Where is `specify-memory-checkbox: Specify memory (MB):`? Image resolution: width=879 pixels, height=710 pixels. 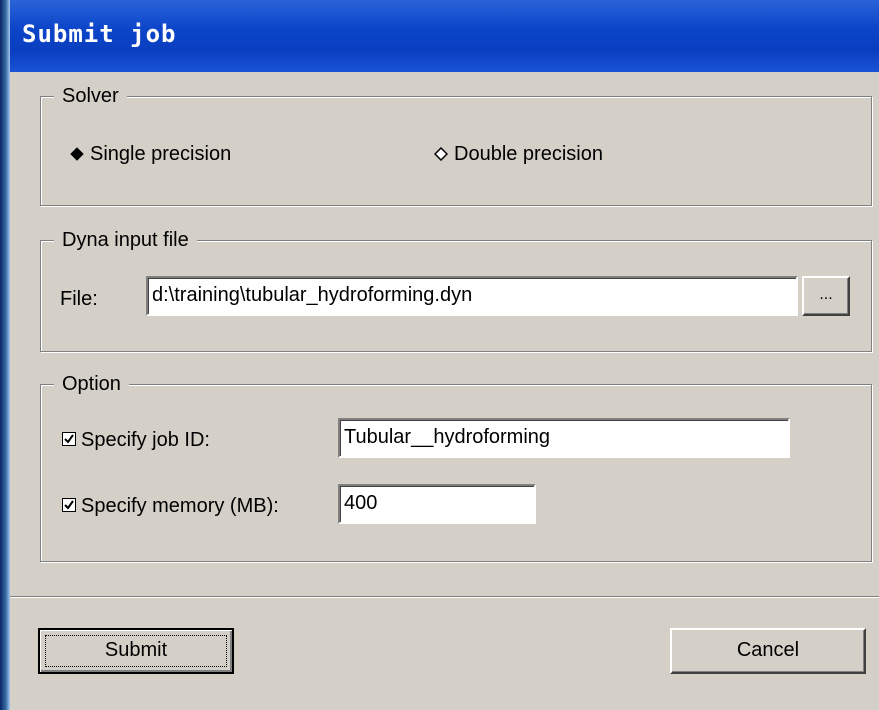 specify-memory-checkbox: Specify memory (MB): is located at coordinates (170, 506).